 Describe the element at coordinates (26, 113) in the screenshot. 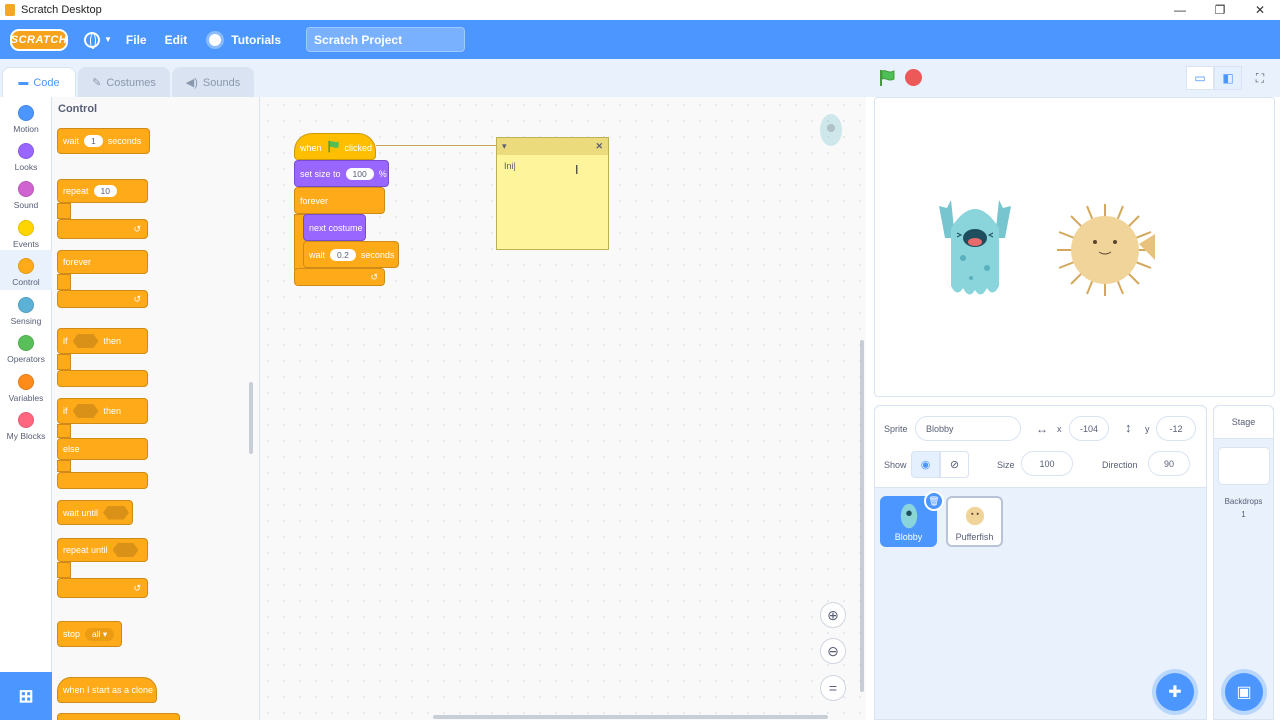

I see `motion-dot-icon` at that location.